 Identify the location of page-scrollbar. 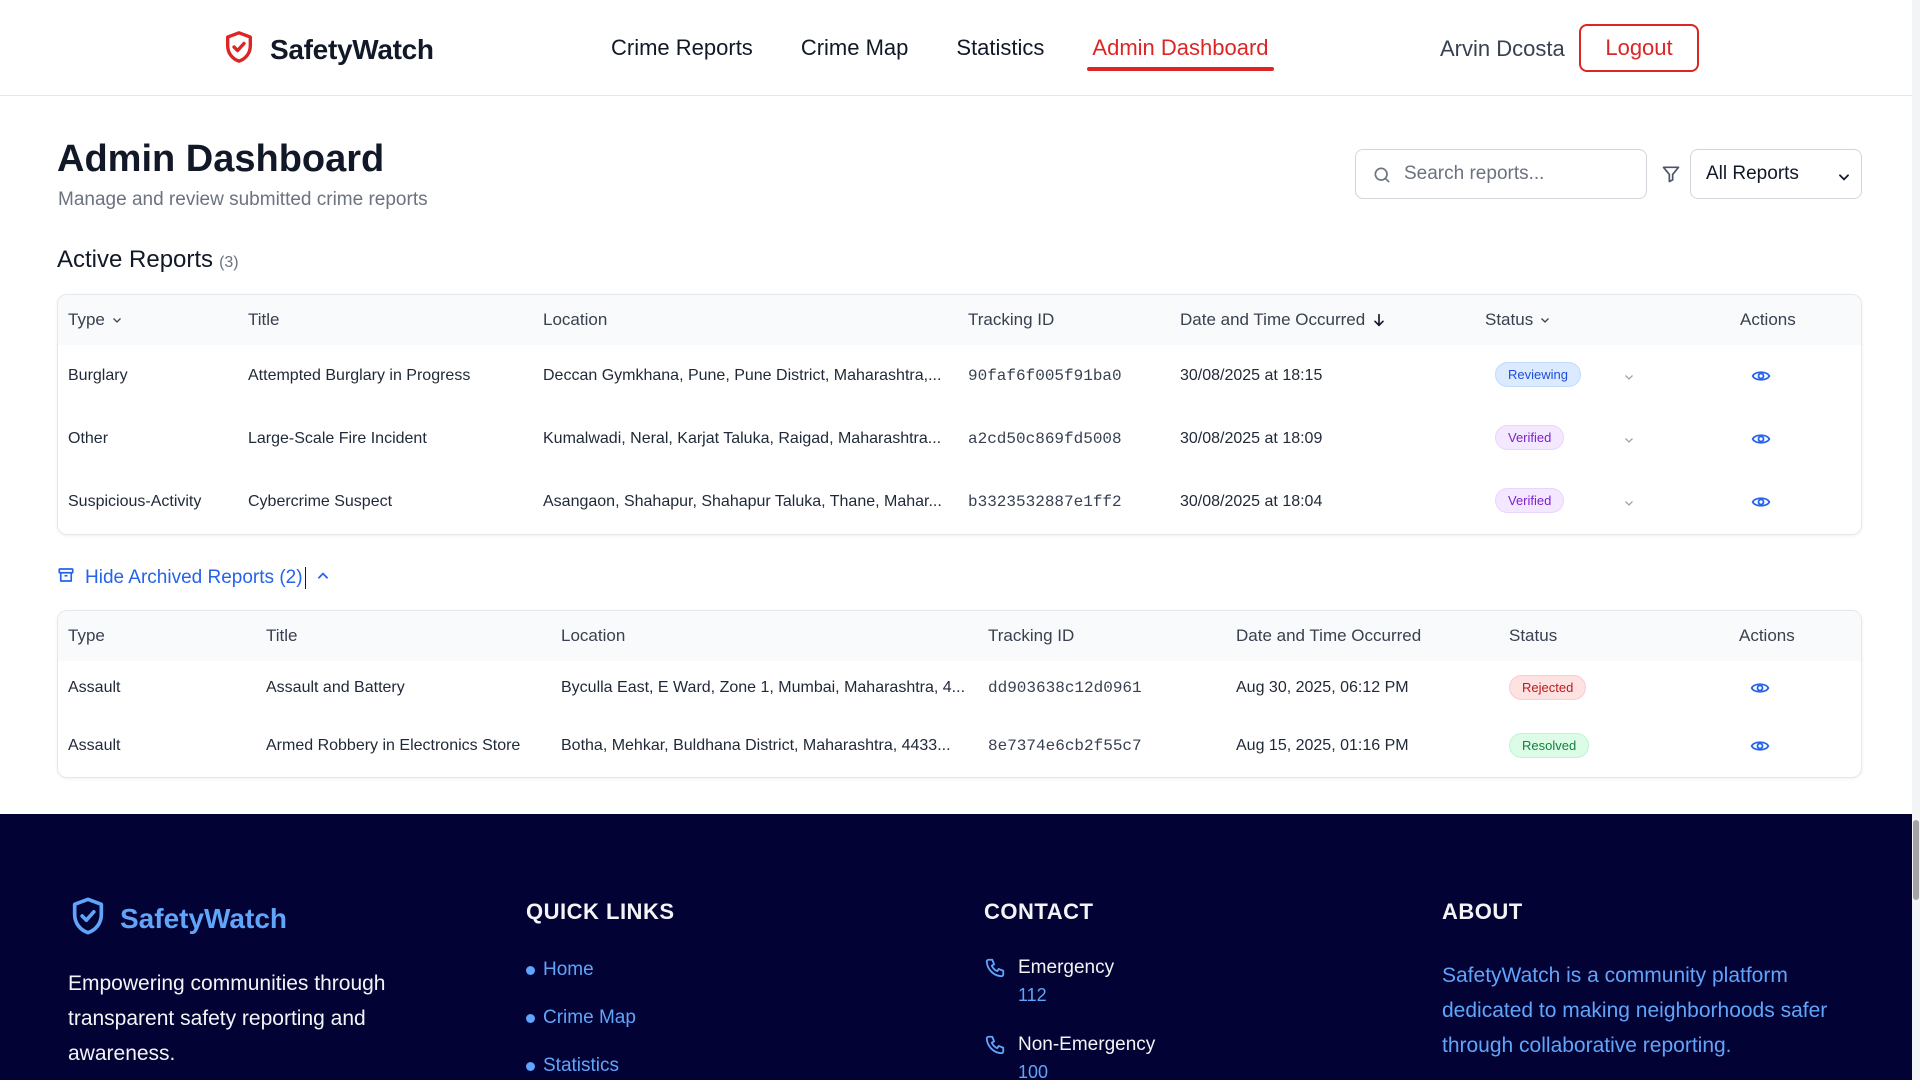
(1916, 540).